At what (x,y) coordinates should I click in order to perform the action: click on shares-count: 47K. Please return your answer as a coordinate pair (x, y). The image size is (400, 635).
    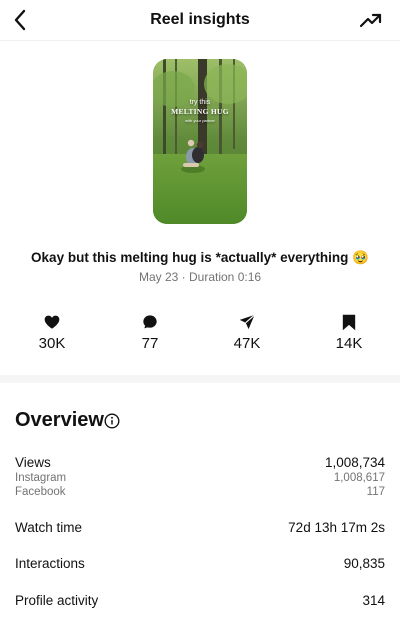
    Looking at the image, I should click on (247, 343).